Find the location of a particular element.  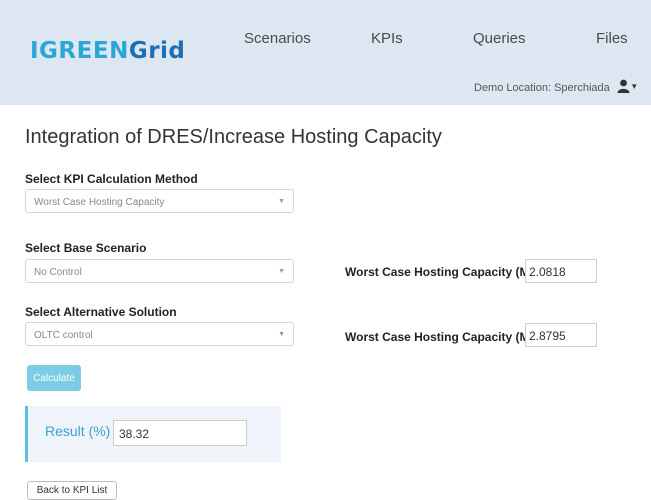

alt-hosting-capacity-label: Worst Case Hosting Capacity (MW) is located at coordinates (445, 337).